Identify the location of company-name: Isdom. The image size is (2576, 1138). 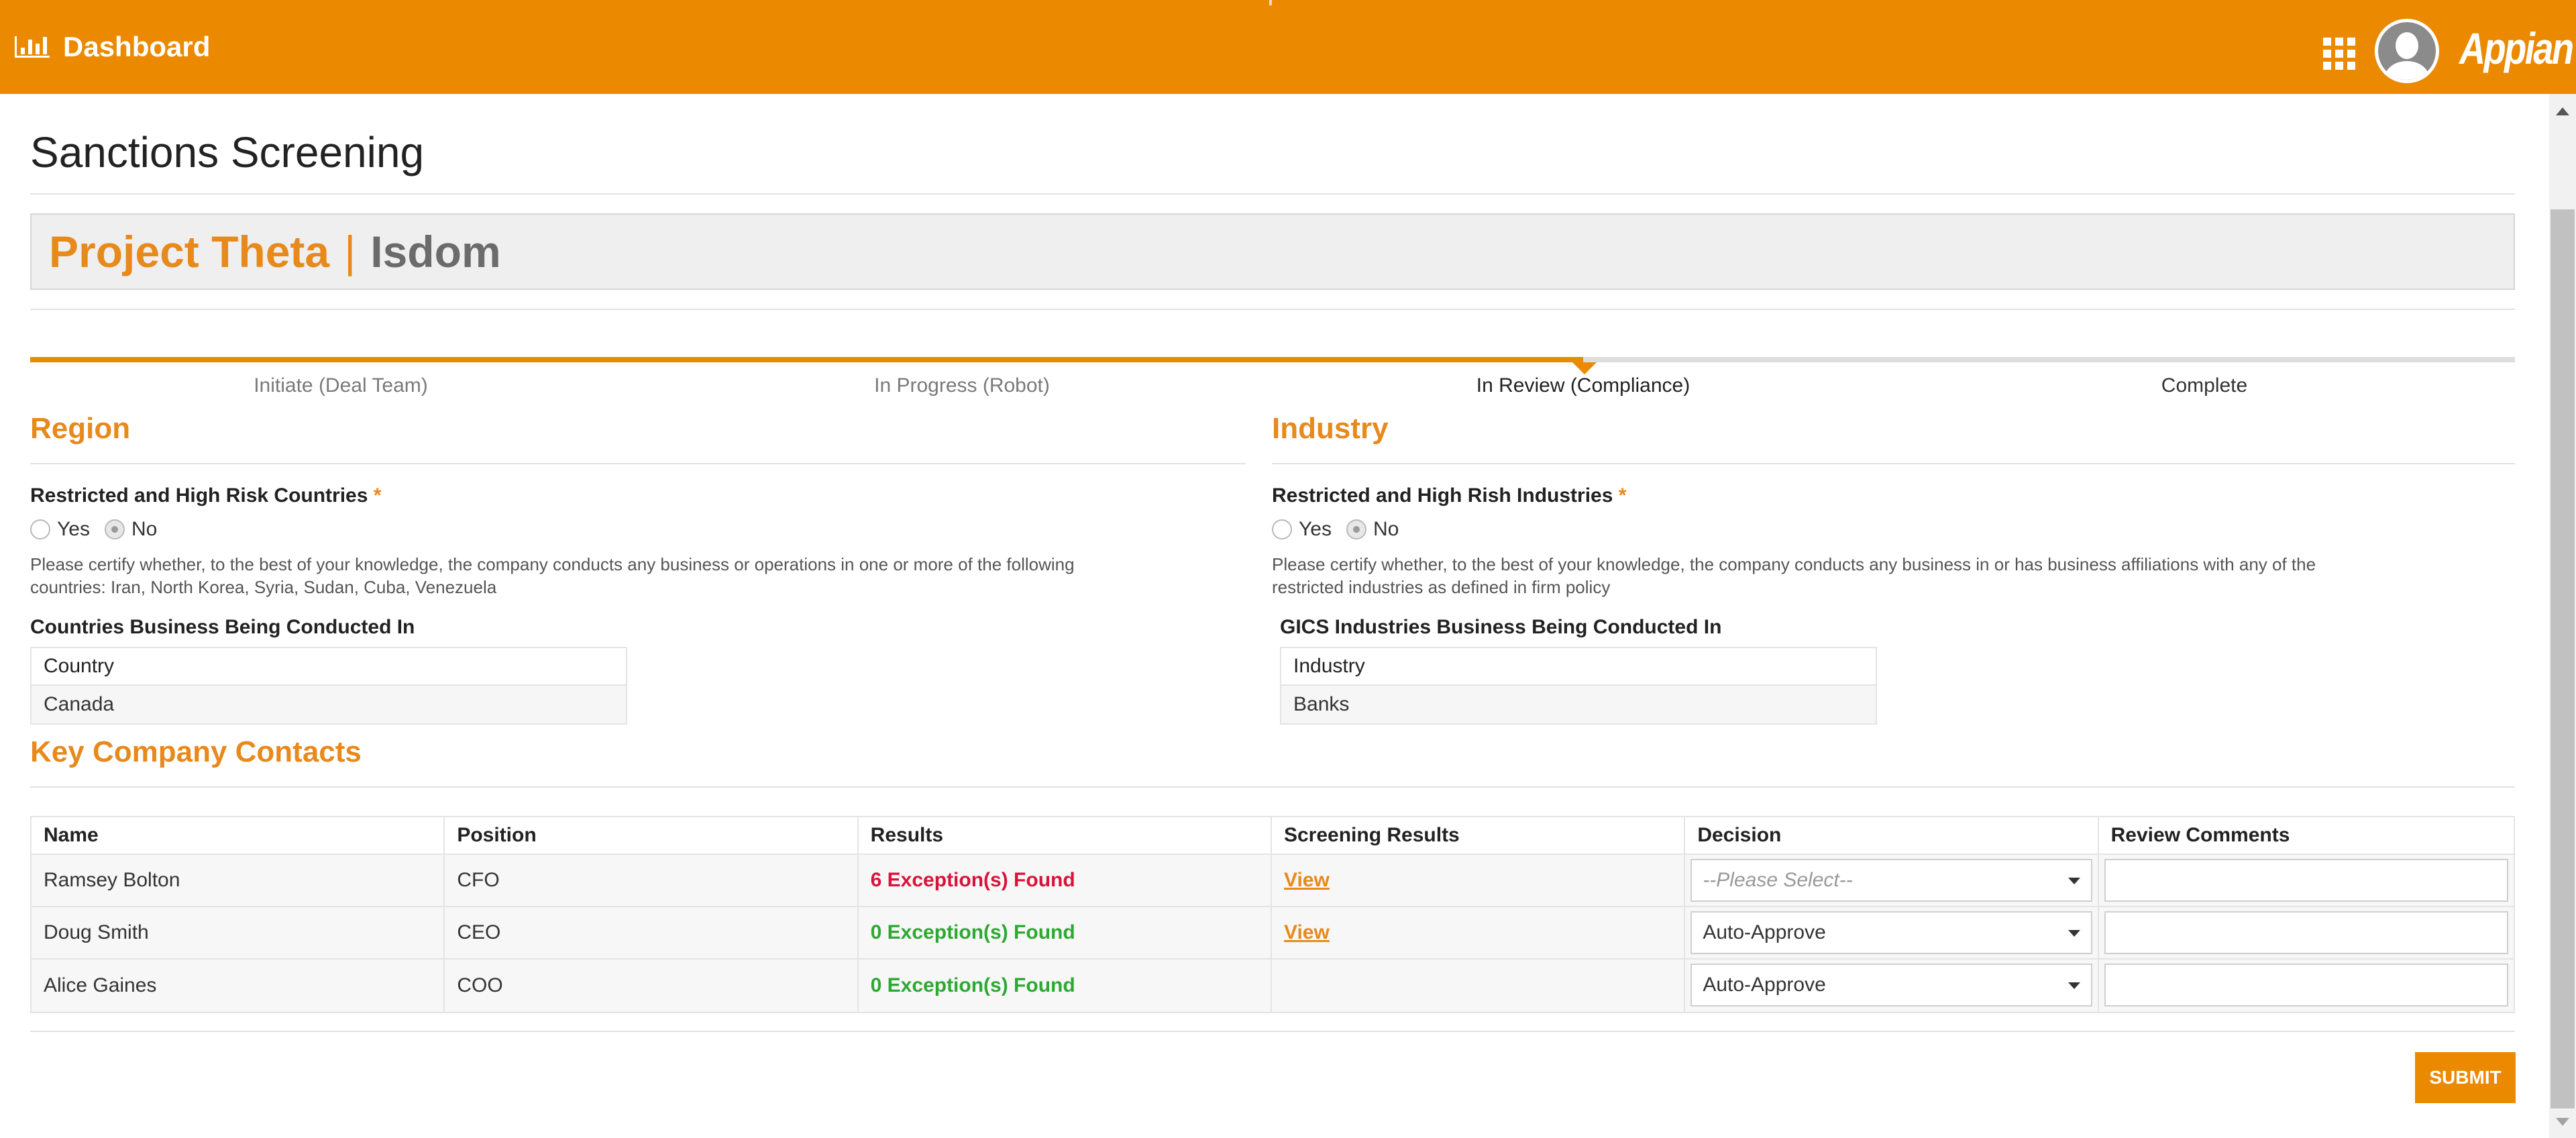
(435, 251).